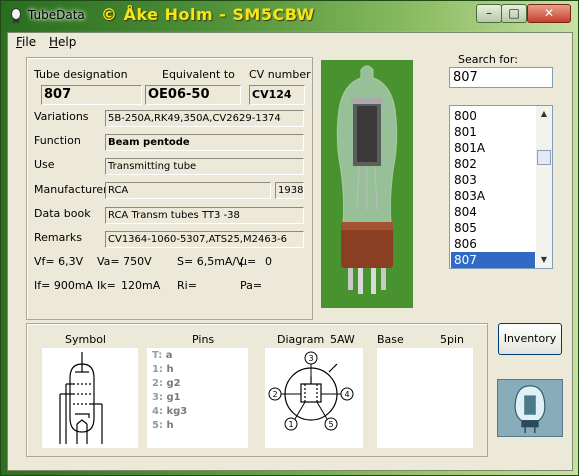  What do you see at coordinates (493, 148) in the screenshot?
I see `list-item: 801A` at bounding box center [493, 148].